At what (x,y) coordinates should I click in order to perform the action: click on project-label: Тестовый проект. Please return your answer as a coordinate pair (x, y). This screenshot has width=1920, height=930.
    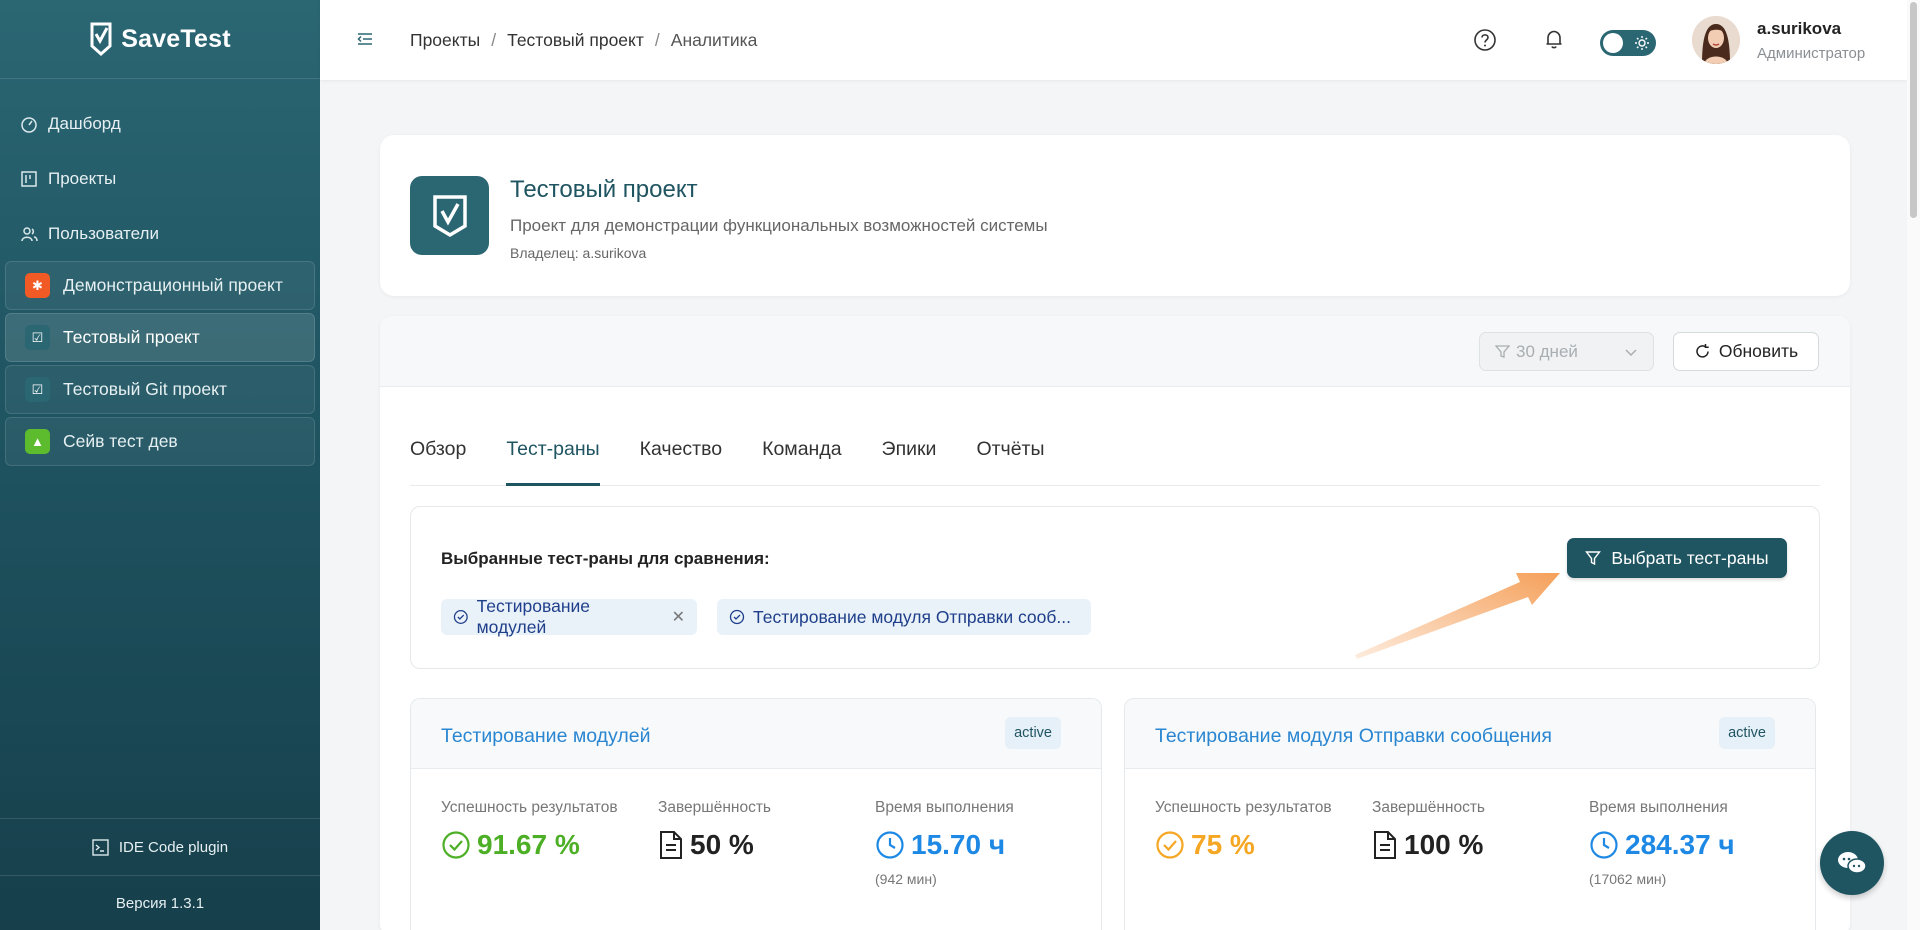
    Looking at the image, I should click on (131, 337).